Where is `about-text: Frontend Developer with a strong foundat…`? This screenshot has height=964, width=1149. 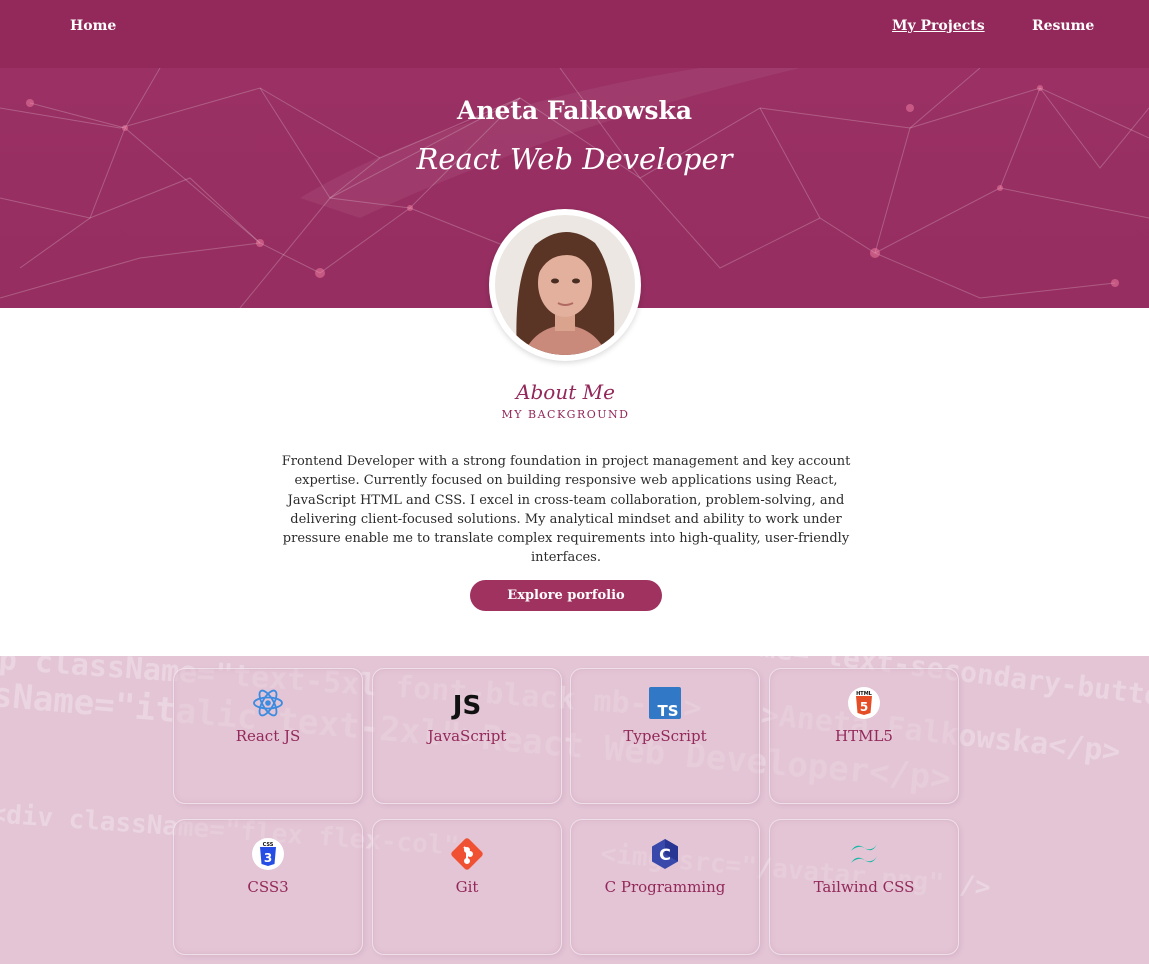
about-text: Frontend Developer with a strong foundat… is located at coordinates (566, 510).